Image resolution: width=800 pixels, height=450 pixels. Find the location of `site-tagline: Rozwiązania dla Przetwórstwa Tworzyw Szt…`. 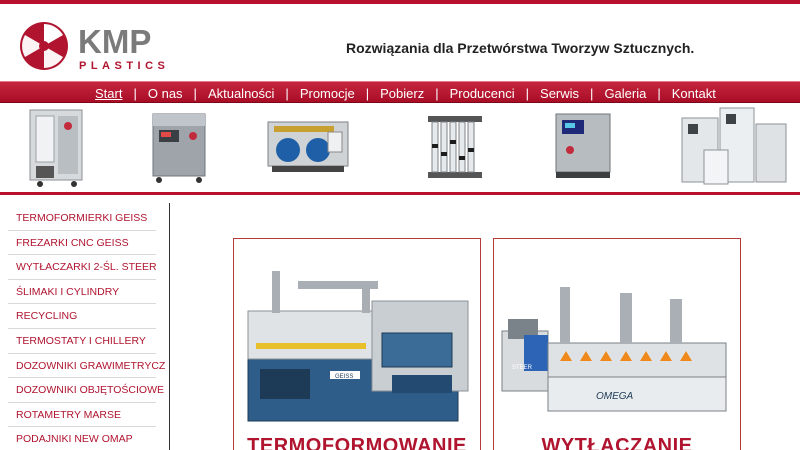

site-tagline: Rozwiązania dla Przetwórstwa Tworzyw Szt… is located at coordinates (520, 48).